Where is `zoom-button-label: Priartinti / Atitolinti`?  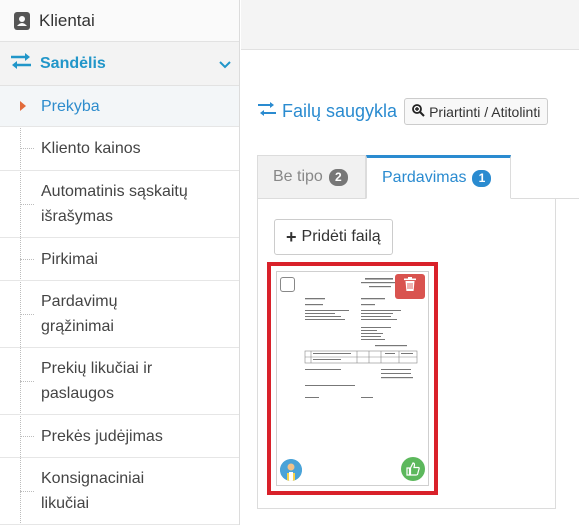
zoom-button-label: Priartinti / Atitolinti is located at coordinates (485, 111).